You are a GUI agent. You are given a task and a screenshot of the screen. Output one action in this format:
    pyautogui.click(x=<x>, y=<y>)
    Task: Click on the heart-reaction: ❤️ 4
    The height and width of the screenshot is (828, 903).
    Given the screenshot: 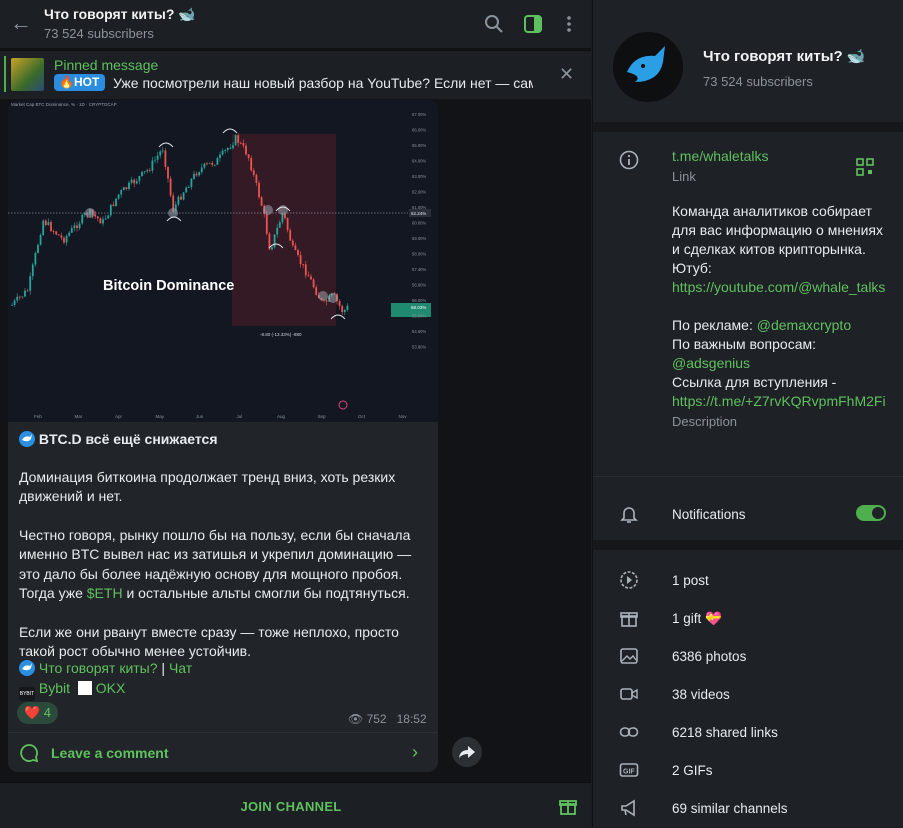 What is the action you would take?
    pyautogui.click(x=38, y=713)
    